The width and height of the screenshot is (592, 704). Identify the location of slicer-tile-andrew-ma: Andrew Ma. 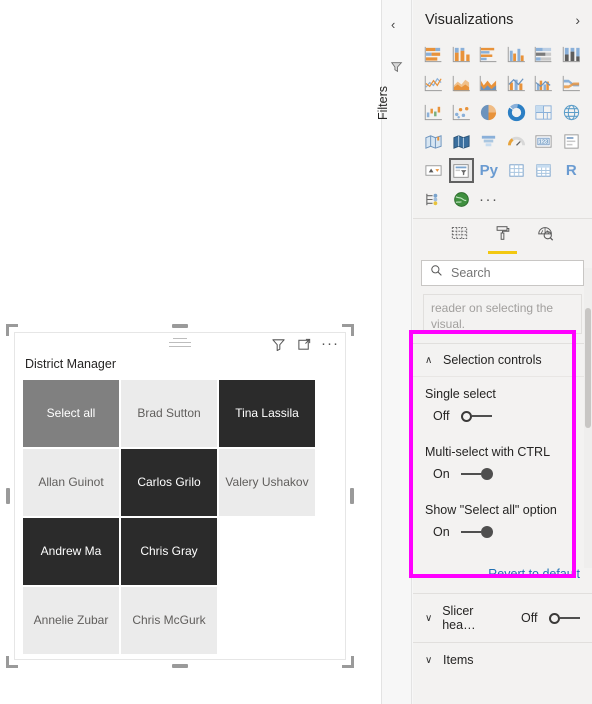
(71, 551).